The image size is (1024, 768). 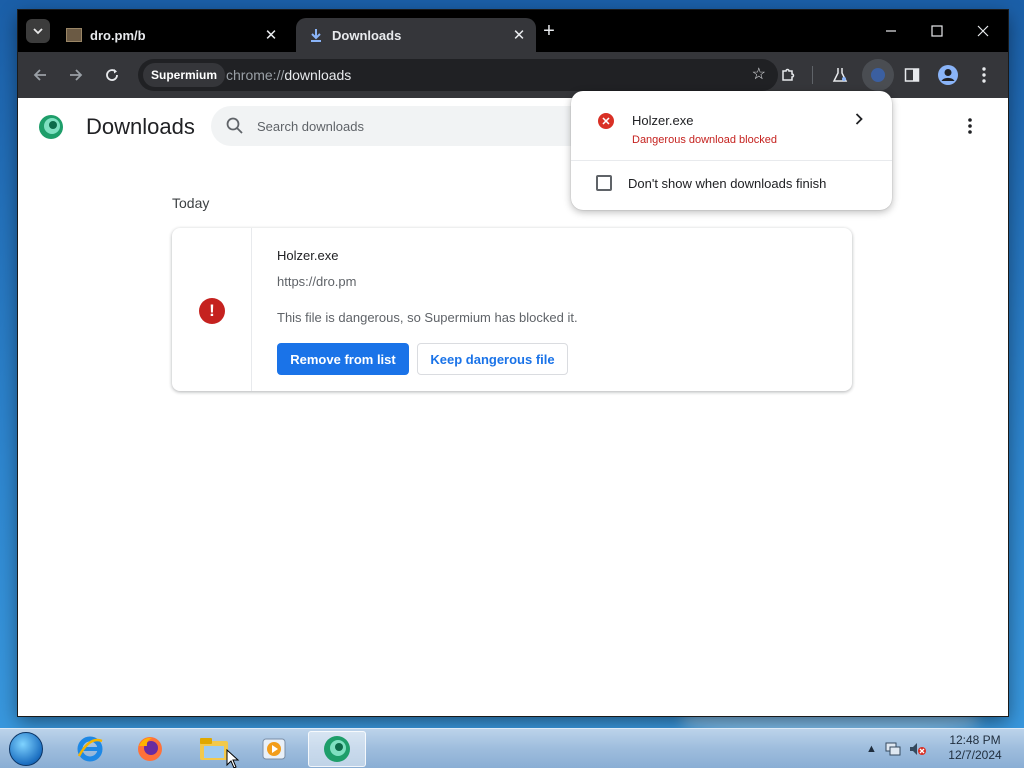 I want to click on windows-logo-icon, so click(x=26, y=749).